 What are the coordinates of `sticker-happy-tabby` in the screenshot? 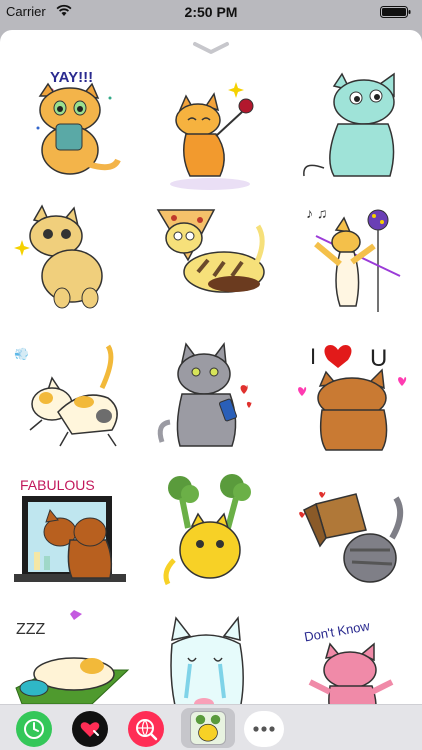 It's located at (72, 261).